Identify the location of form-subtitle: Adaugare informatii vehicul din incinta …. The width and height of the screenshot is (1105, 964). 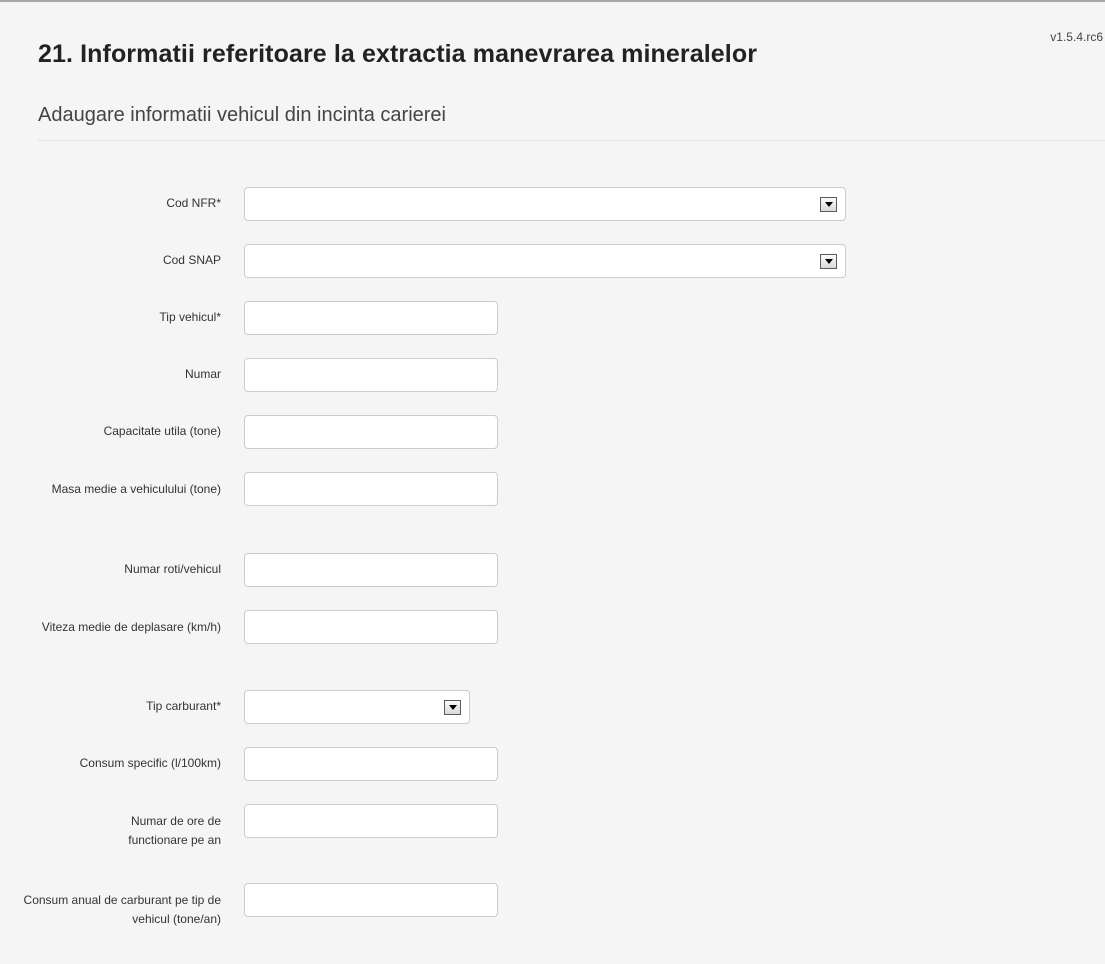
(242, 115).